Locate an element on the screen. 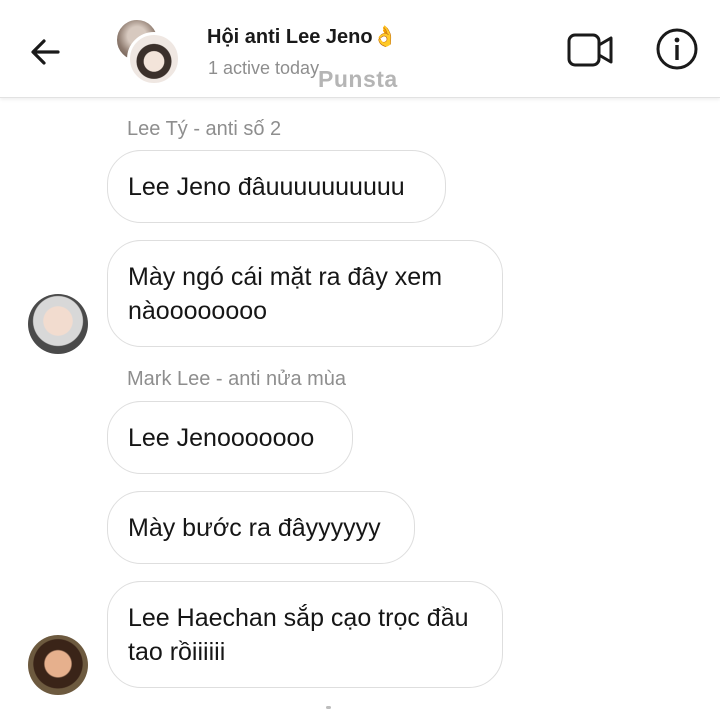 The height and width of the screenshot is (710, 720). active-status: 1 active today is located at coordinates (264, 68).